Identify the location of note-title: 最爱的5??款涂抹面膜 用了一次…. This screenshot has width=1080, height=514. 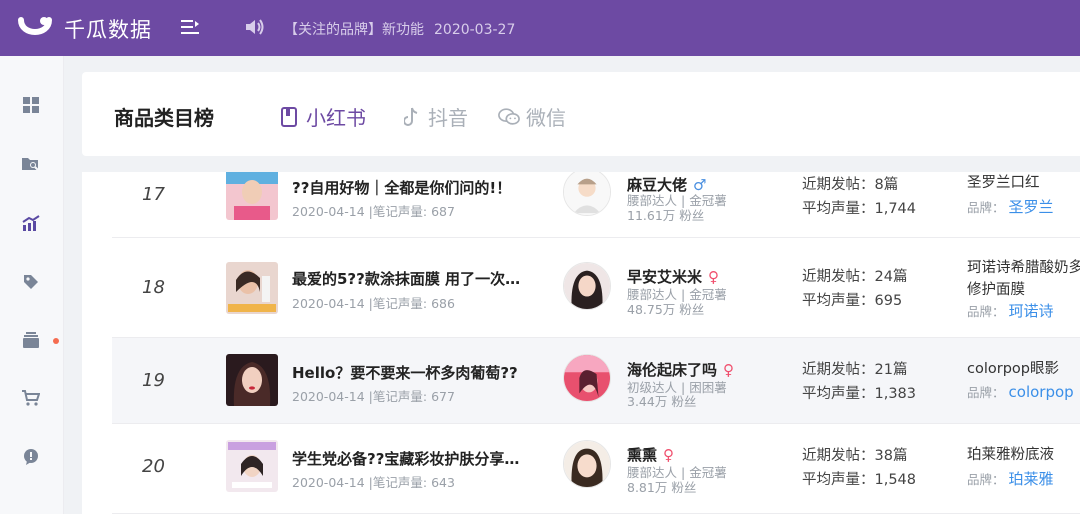
(406, 278).